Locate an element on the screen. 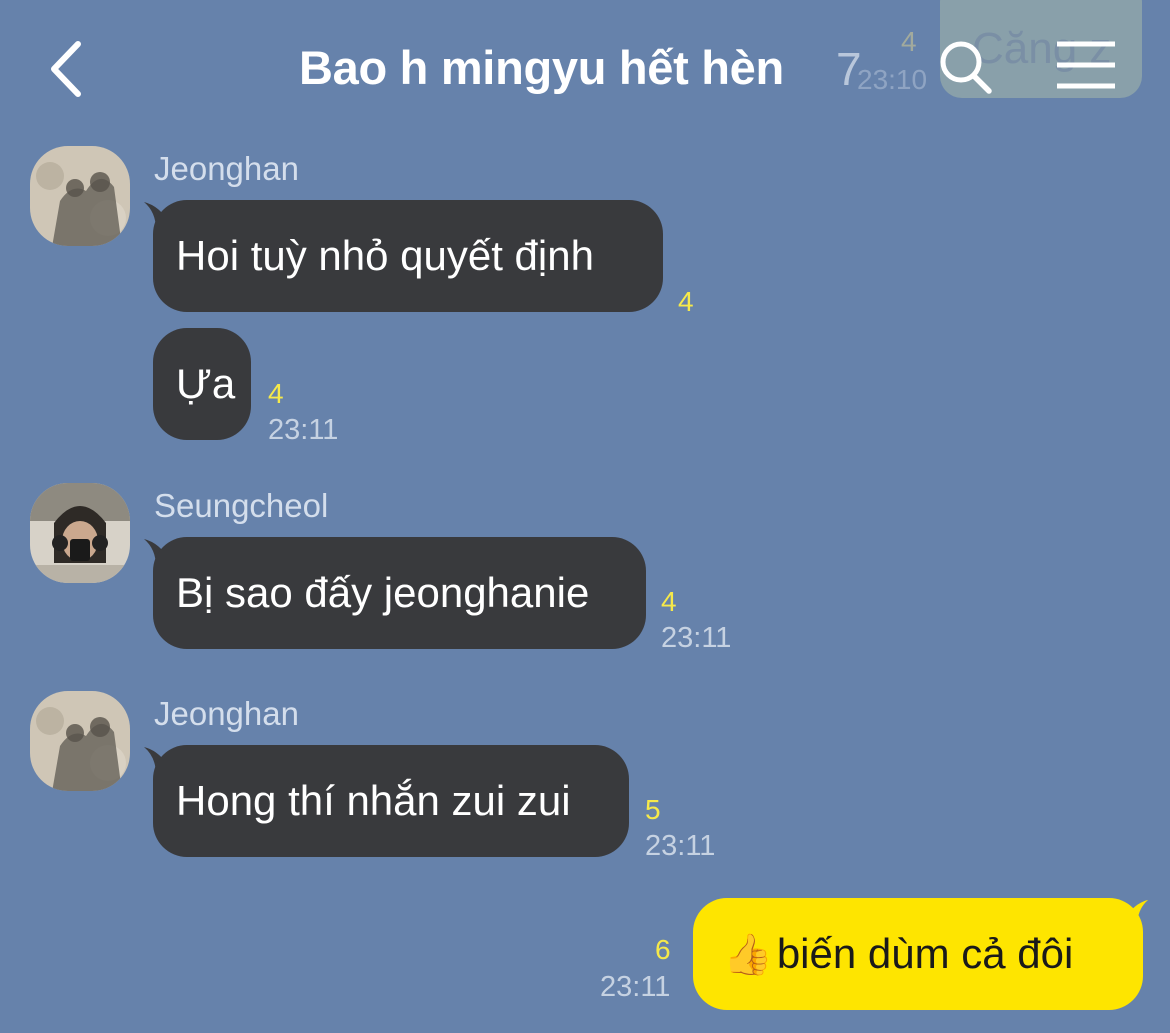 The image size is (1170, 1033). message-bubble: Bị sao đấy jeonghanie is located at coordinates (399, 593).